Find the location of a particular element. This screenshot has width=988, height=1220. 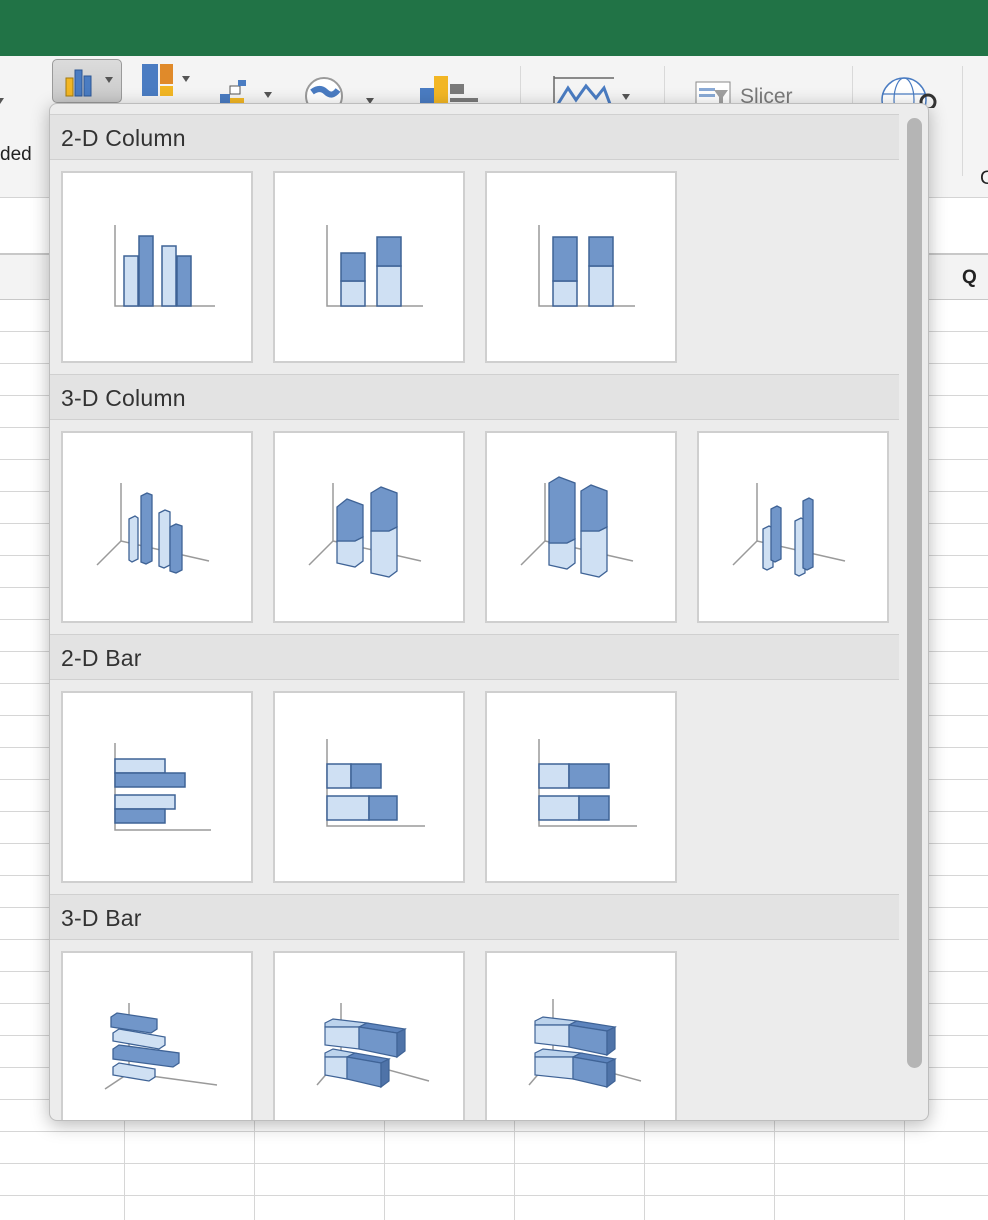

section-title: 3-D Bar is located at coordinates (101, 918).